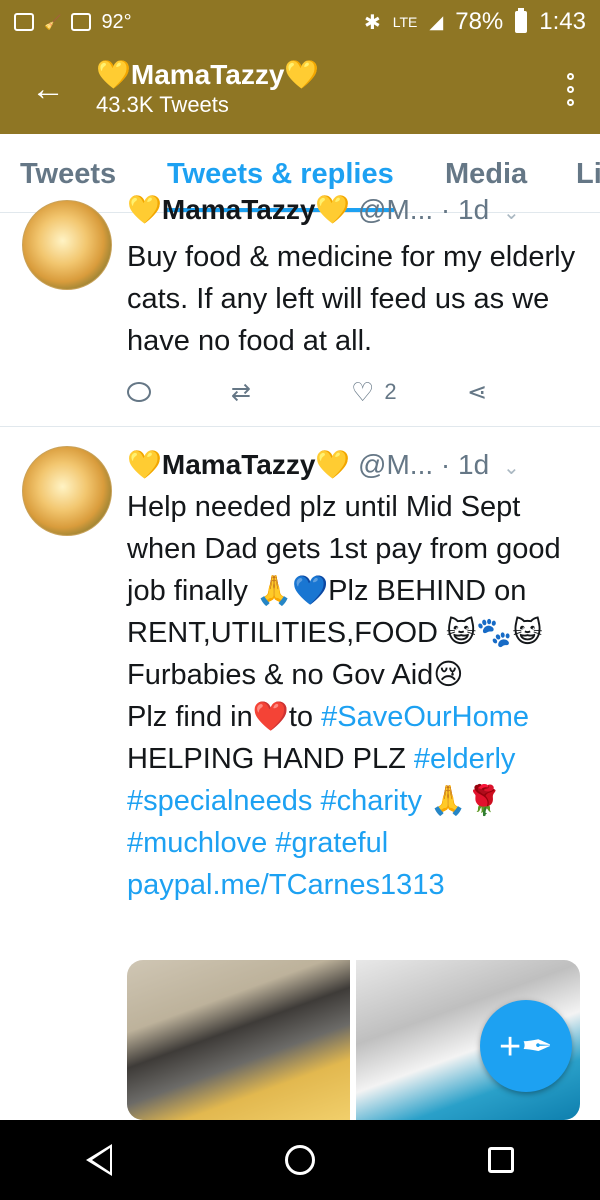 Image resolution: width=600 pixels, height=1200 pixels. What do you see at coordinates (179, 392) in the screenshot?
I see `reply-button` at bounding box center [179, 392].